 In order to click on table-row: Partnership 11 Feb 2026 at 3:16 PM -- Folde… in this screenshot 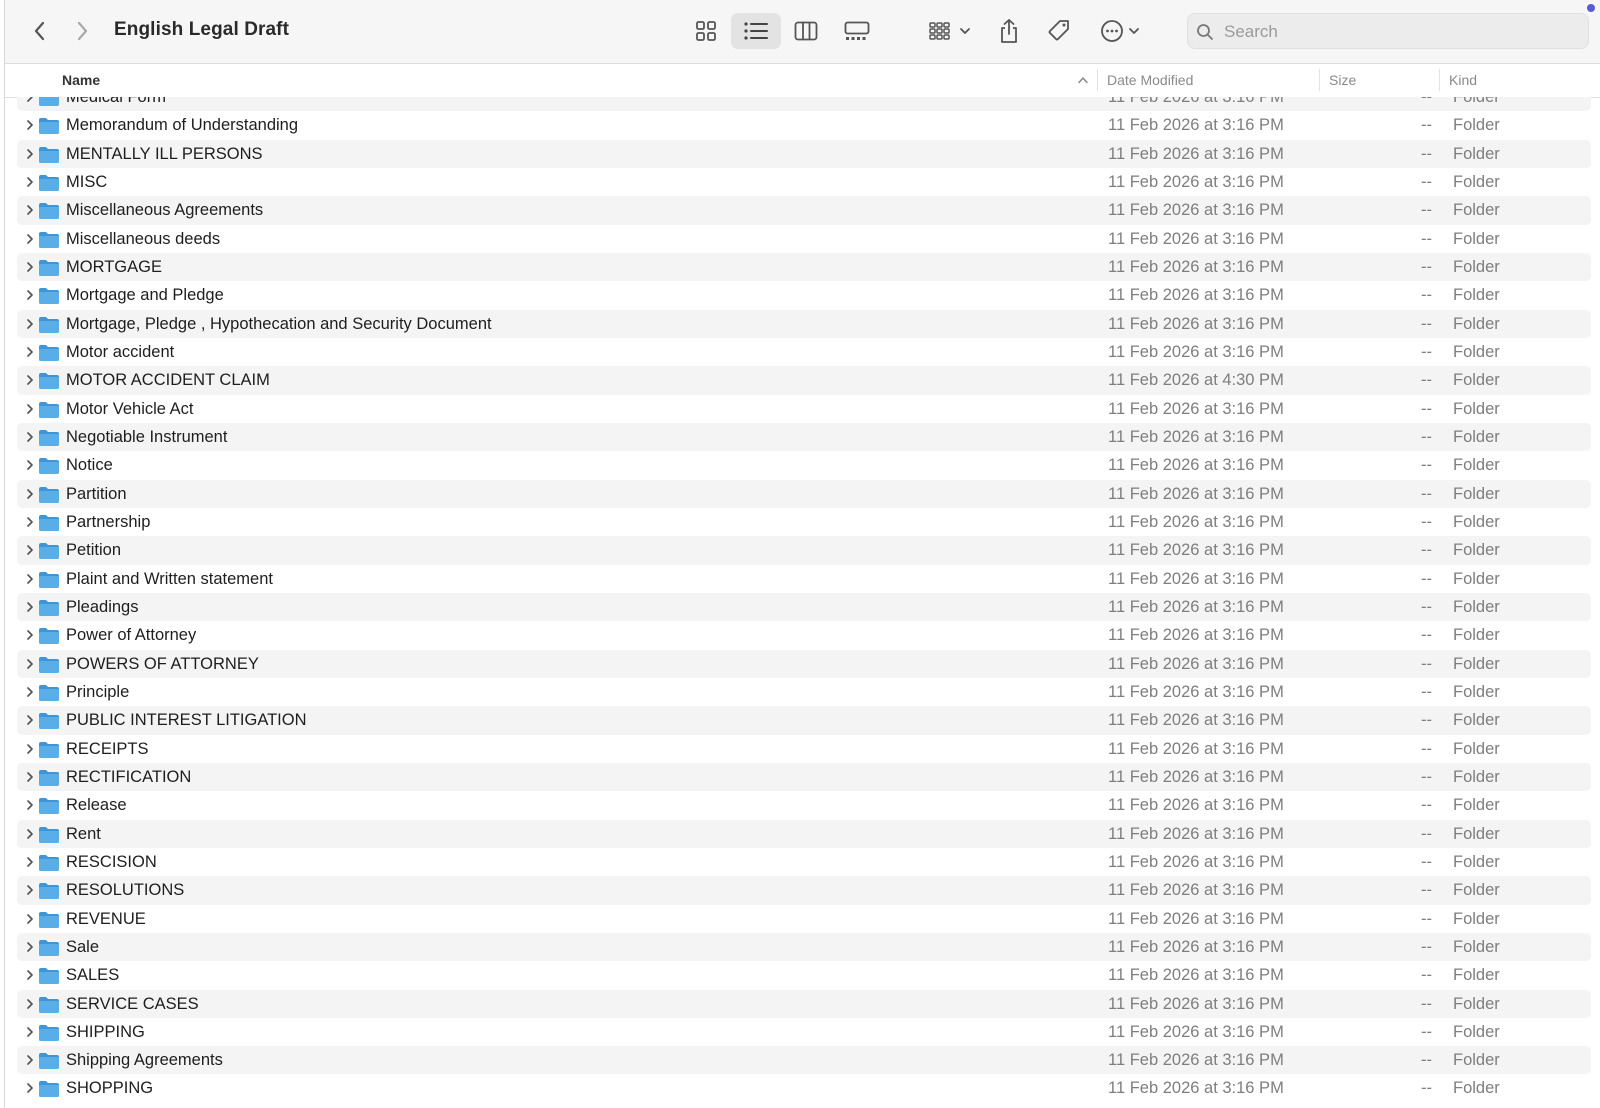, I will do `click(804, 522)`.